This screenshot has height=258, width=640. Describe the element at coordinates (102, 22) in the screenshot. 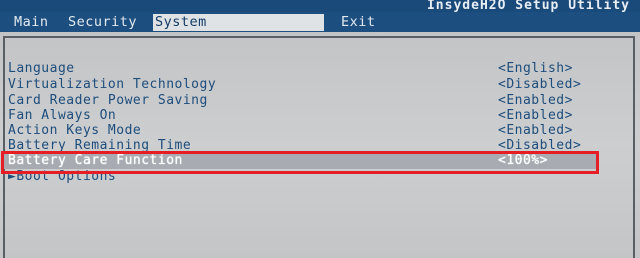

I see `tab-security: Security` at that location.